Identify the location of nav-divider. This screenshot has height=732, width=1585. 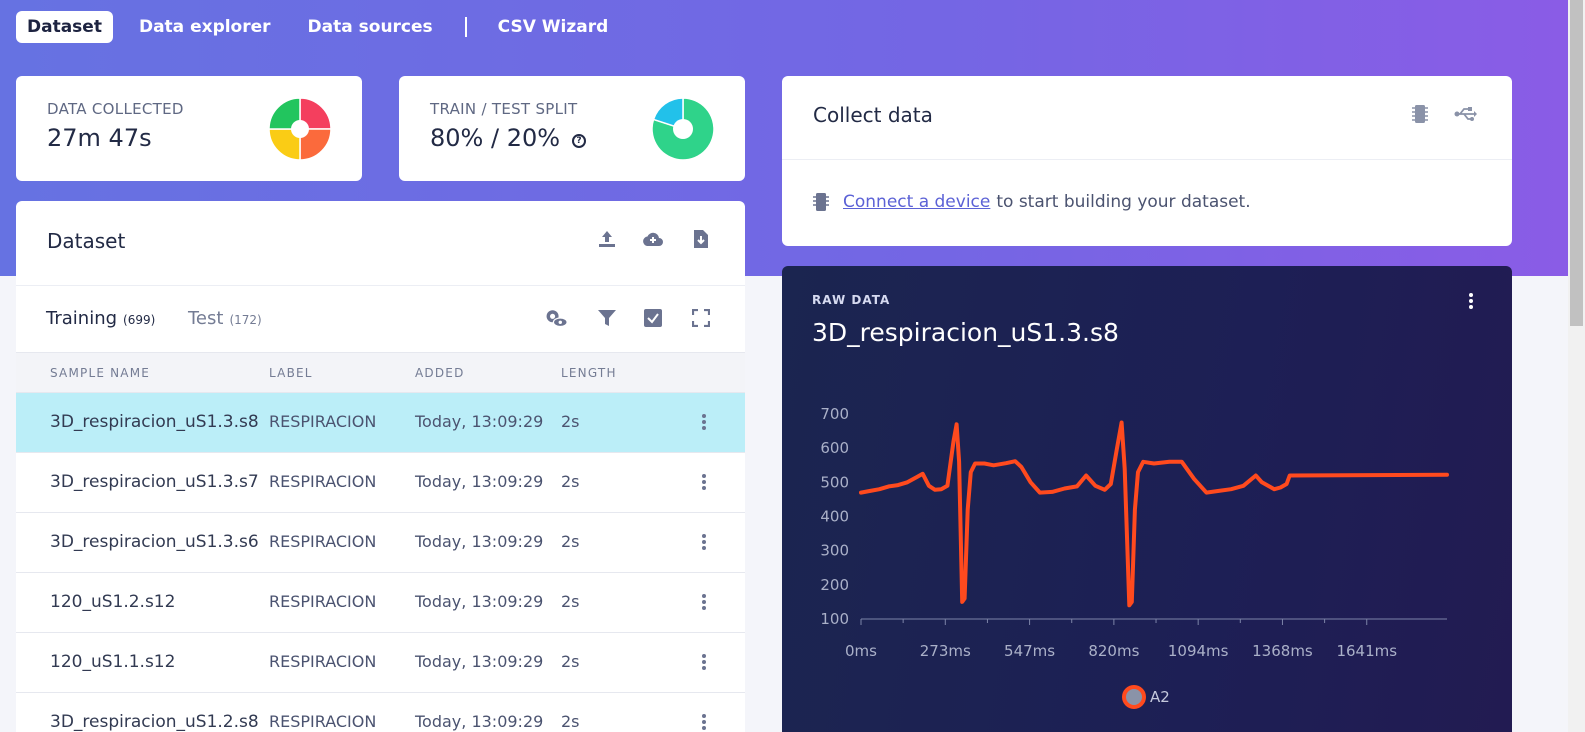
(465, 27).